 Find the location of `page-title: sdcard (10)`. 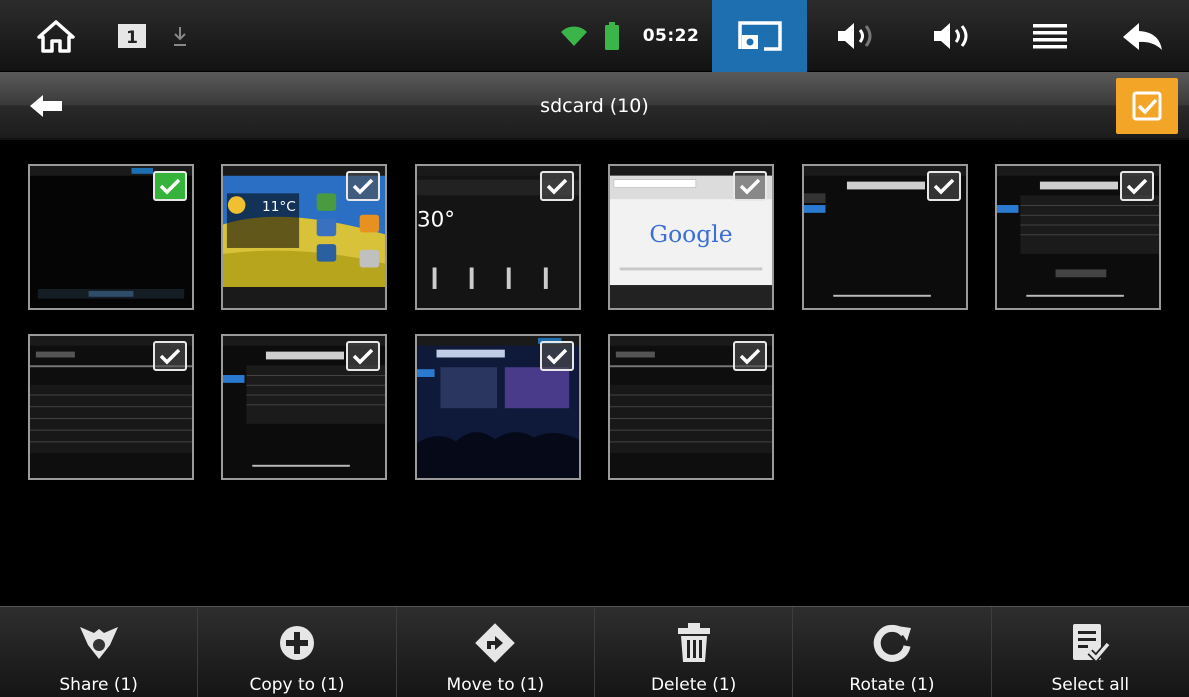

page-title: sdcard (10) is located at coordinates (594, 106).